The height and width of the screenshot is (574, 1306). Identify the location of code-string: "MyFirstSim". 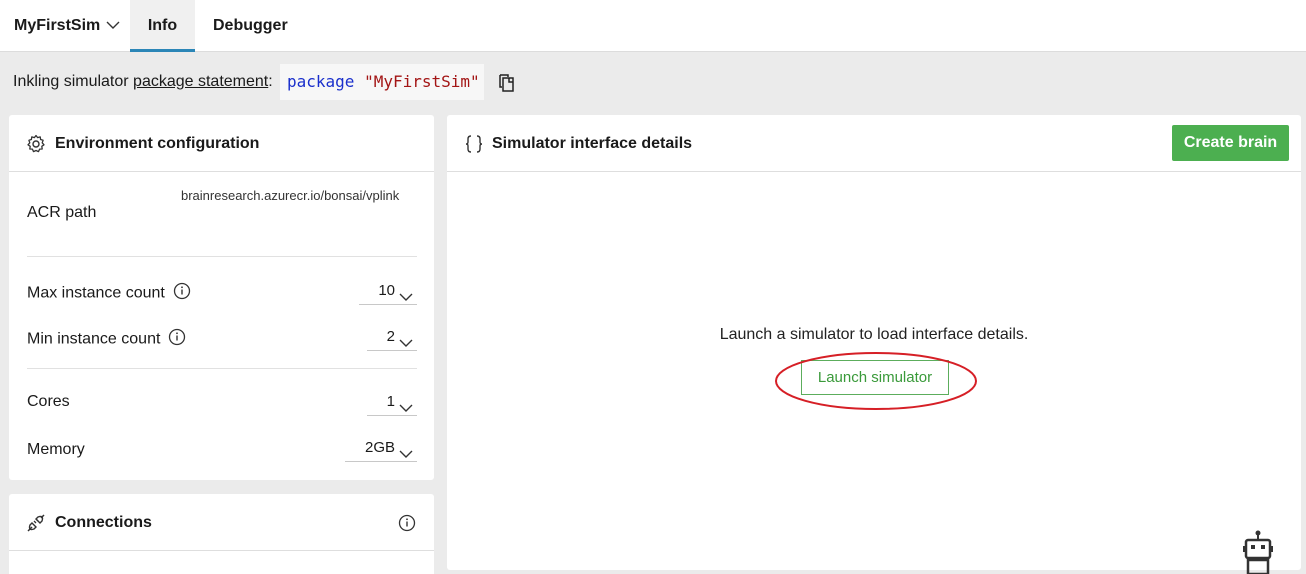
(422, 81).